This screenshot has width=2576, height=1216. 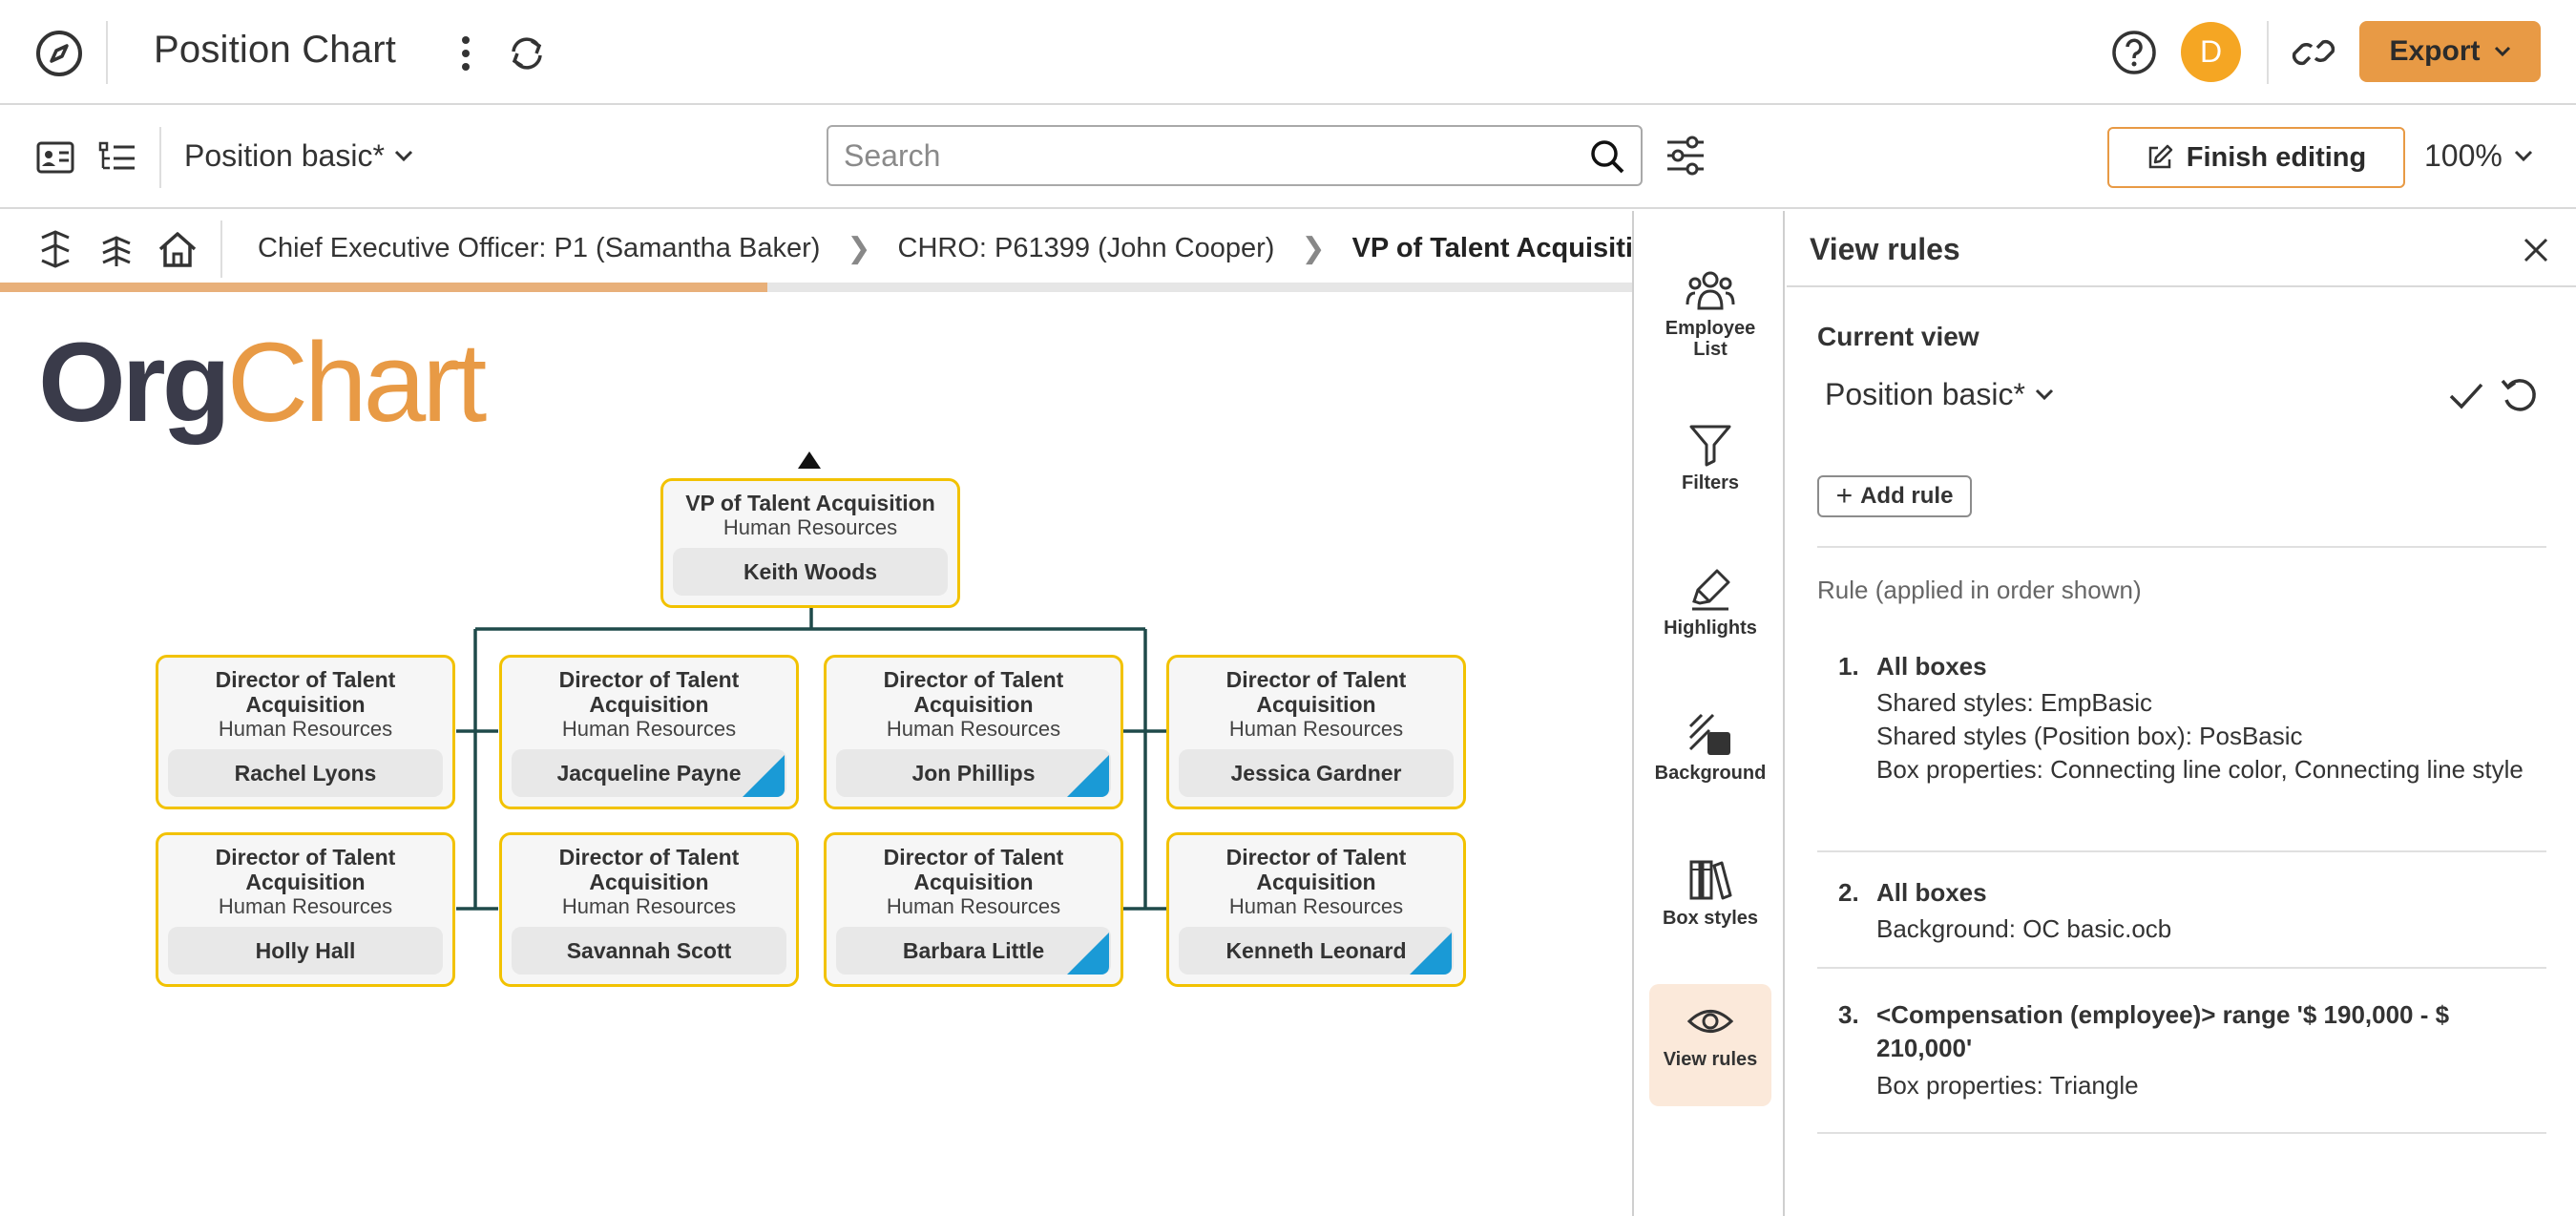 What do you see at coordinates (1685, 156) in the screenshot?
I see `sliders-icon` at bounding box center [1685, 156].